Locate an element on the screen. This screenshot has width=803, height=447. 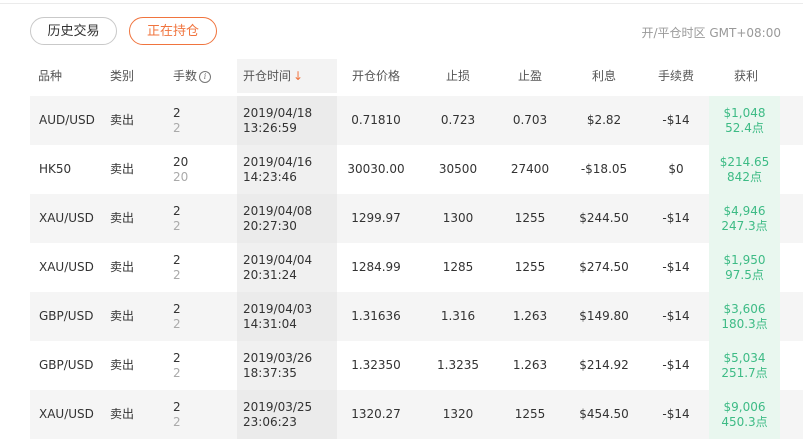
profit-value: $9,006 is located at coordinates (744, 406).